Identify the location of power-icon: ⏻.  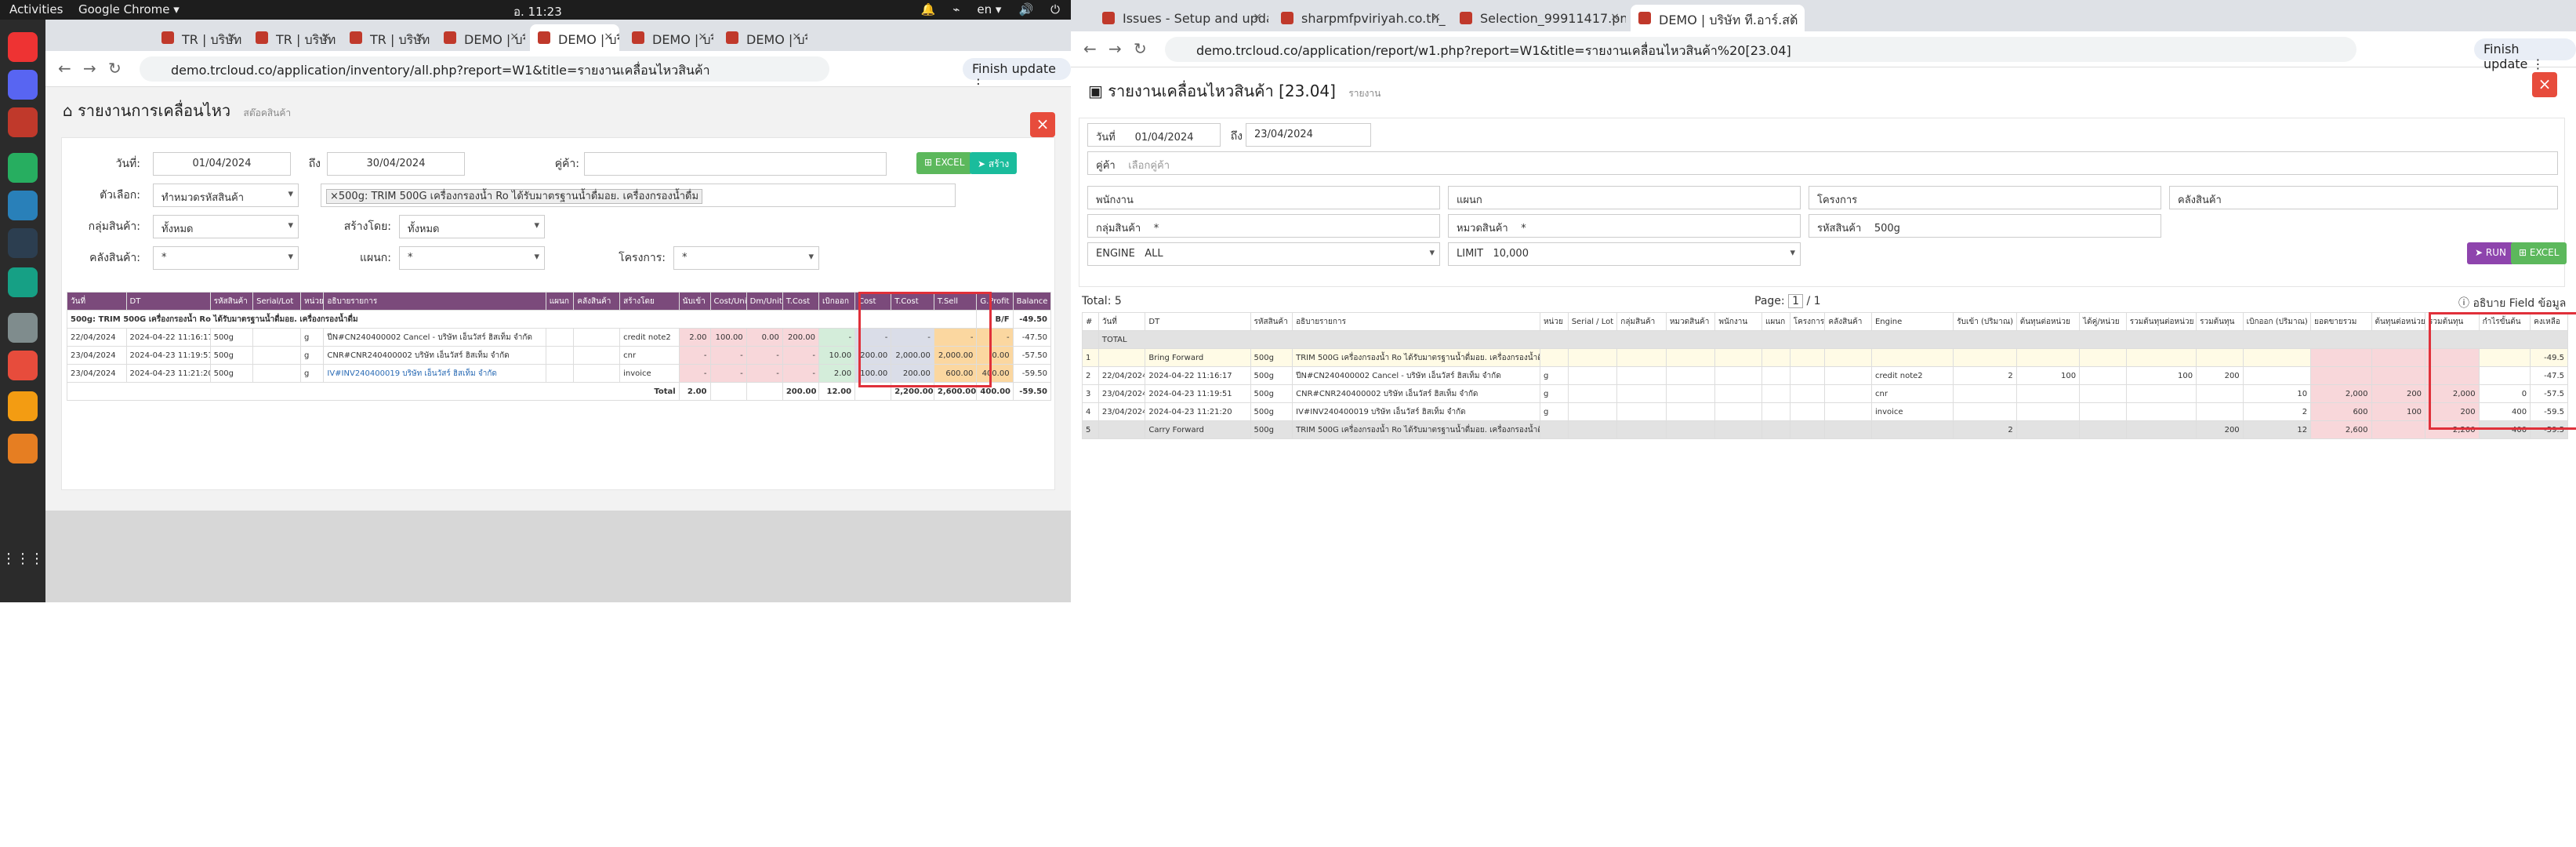
(1055, 9).